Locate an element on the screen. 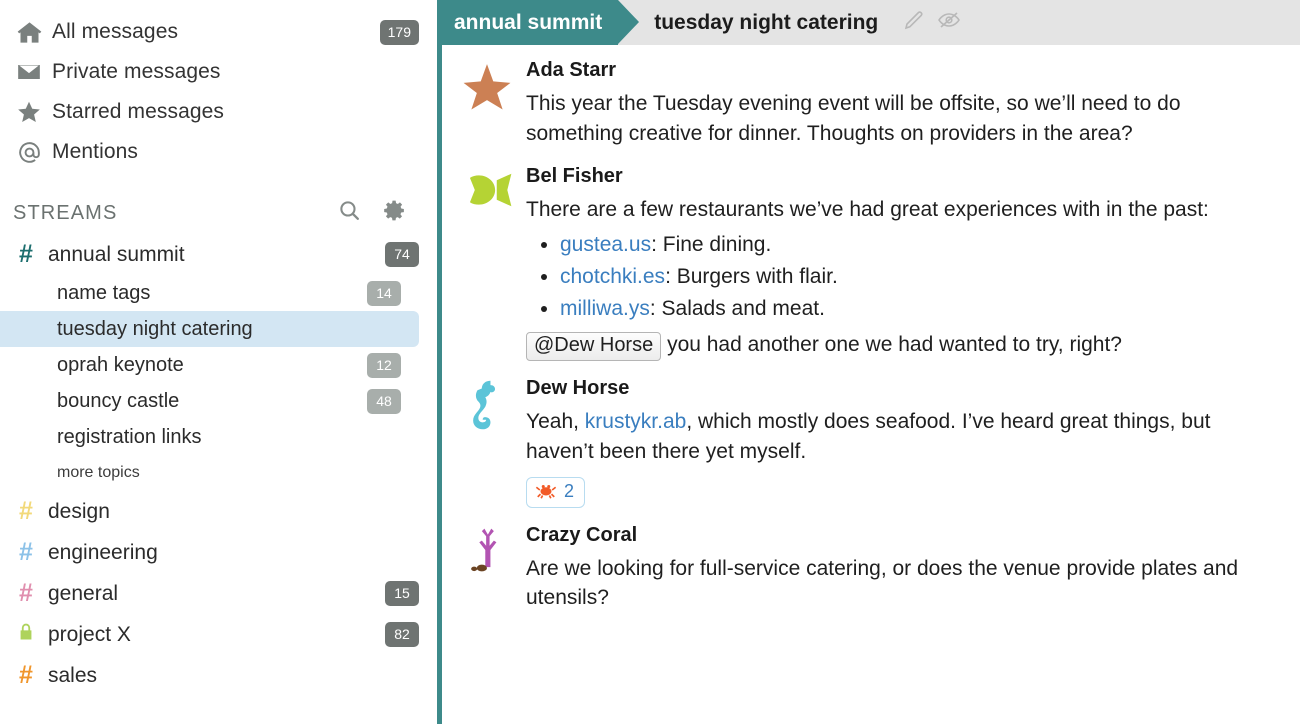 Image resolution: width=1300 pixels, height=724 pixels. unread-badge: 82 is located at coordinates (402, 634).